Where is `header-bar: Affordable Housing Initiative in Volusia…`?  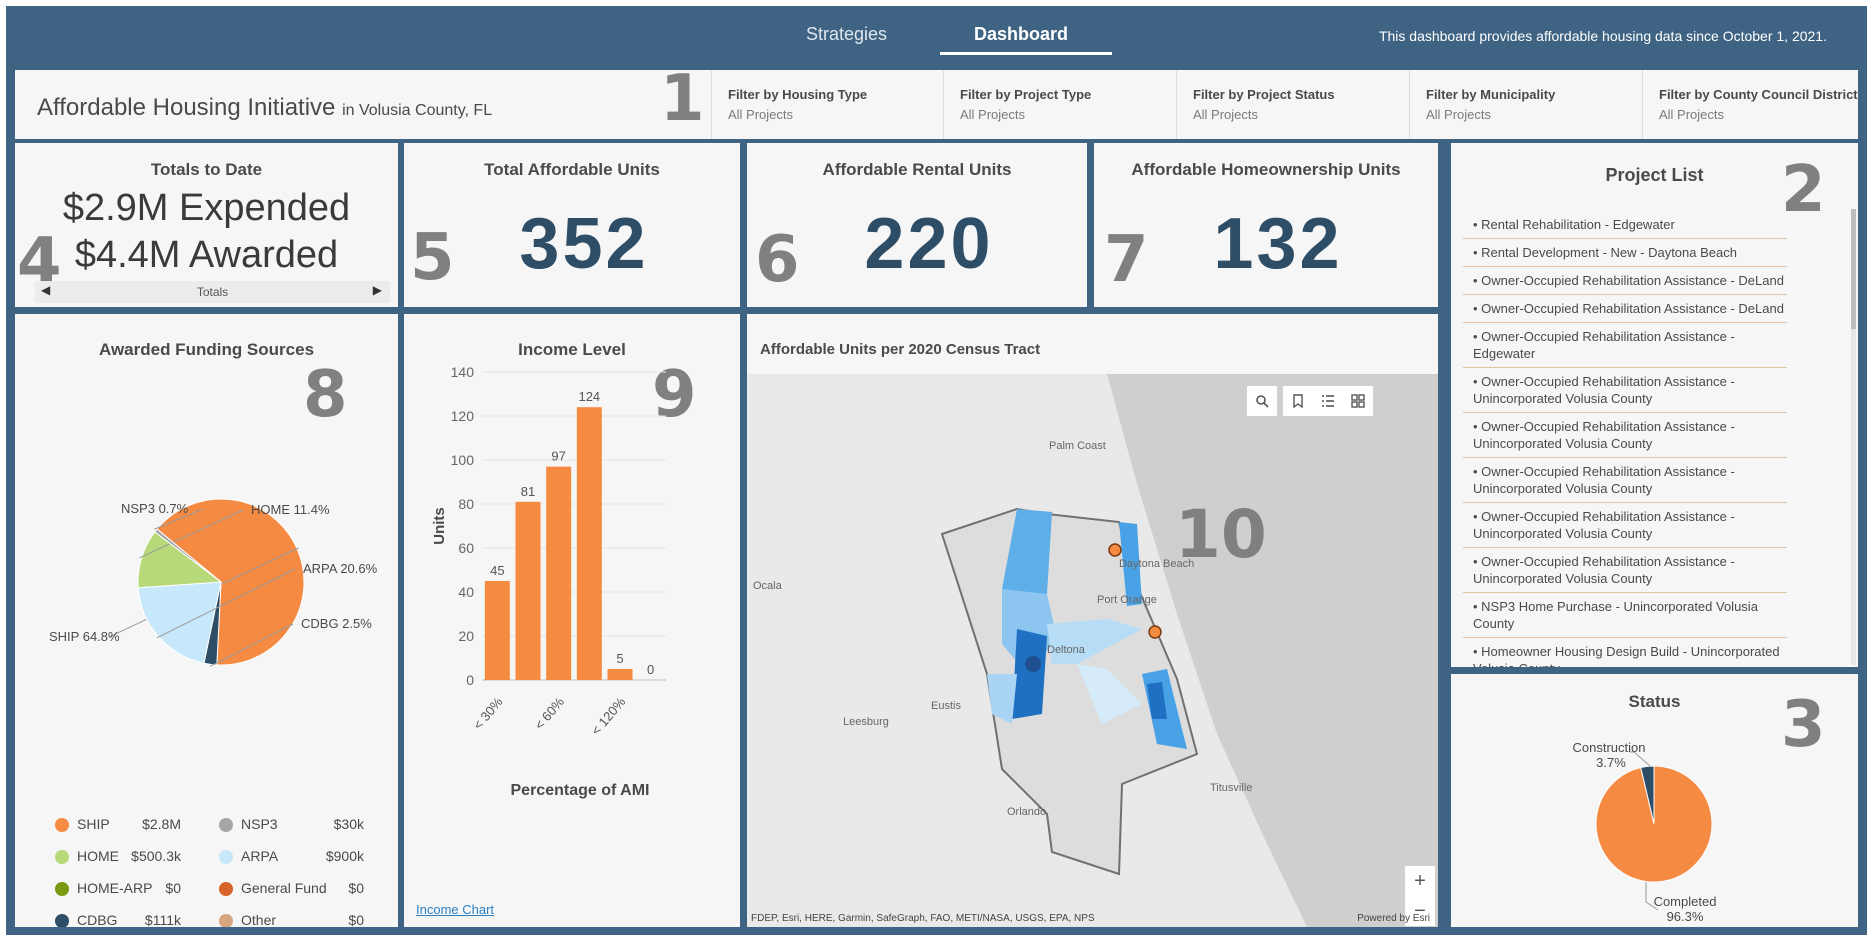 header-bar: Affordable Housing Initiative in Volusia… is located at coordinates (936, 104).